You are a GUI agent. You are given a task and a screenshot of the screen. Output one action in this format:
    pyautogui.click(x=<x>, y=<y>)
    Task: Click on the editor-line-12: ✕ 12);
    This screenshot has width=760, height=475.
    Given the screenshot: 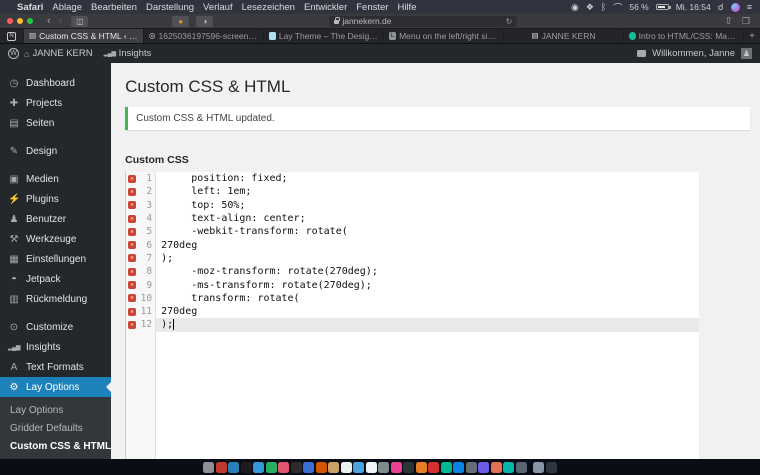 What is the action you would take?
    pyautogui.click(x=413, y=325)
    